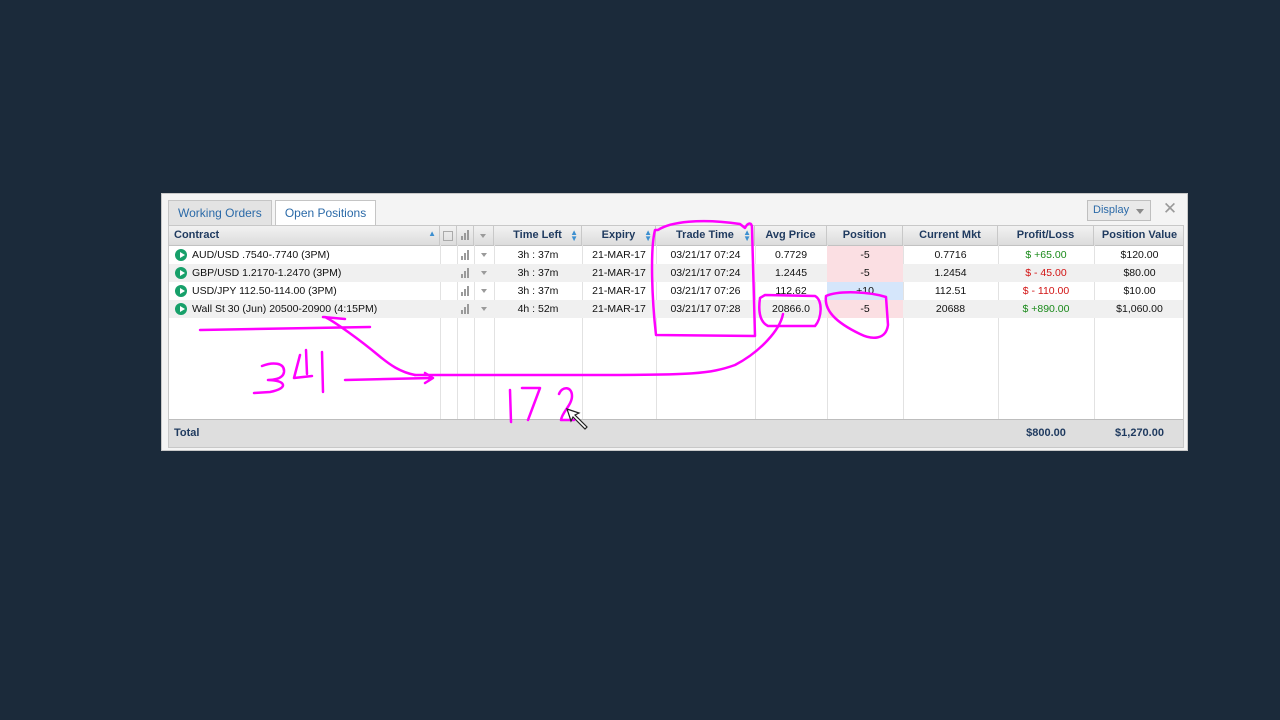 This screenshot has width=1280, height=720. I want to click on total-row: Total $800.00 $1,270.00, so click(676, 433).